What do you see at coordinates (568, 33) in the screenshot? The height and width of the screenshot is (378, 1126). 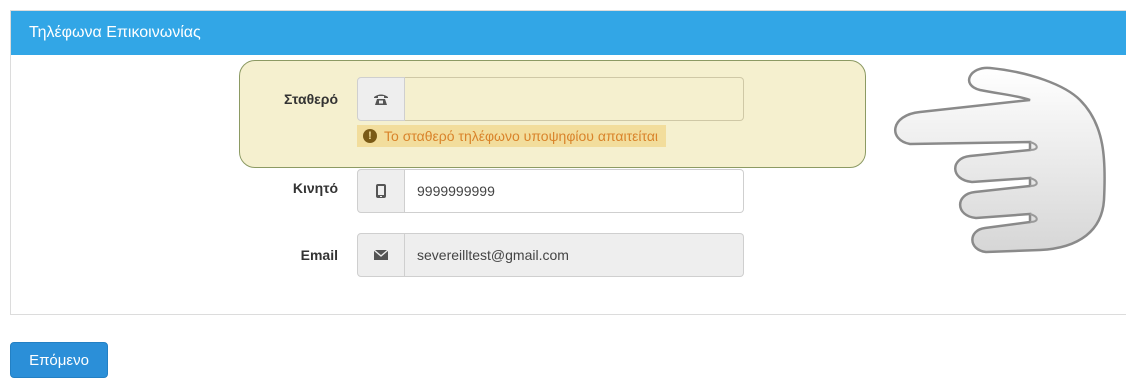 I see `panel-title: Τηλέφωνα Επικοινωνίας` at bounding box center [568, 33].